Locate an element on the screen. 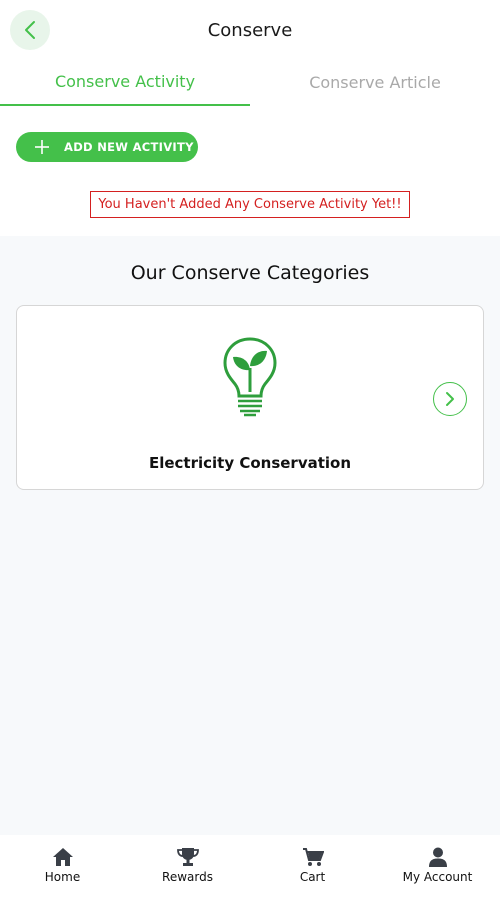 This screenshot has width=500, height=900. nav-rewards: Rewards is located at coordinates (187, 867).